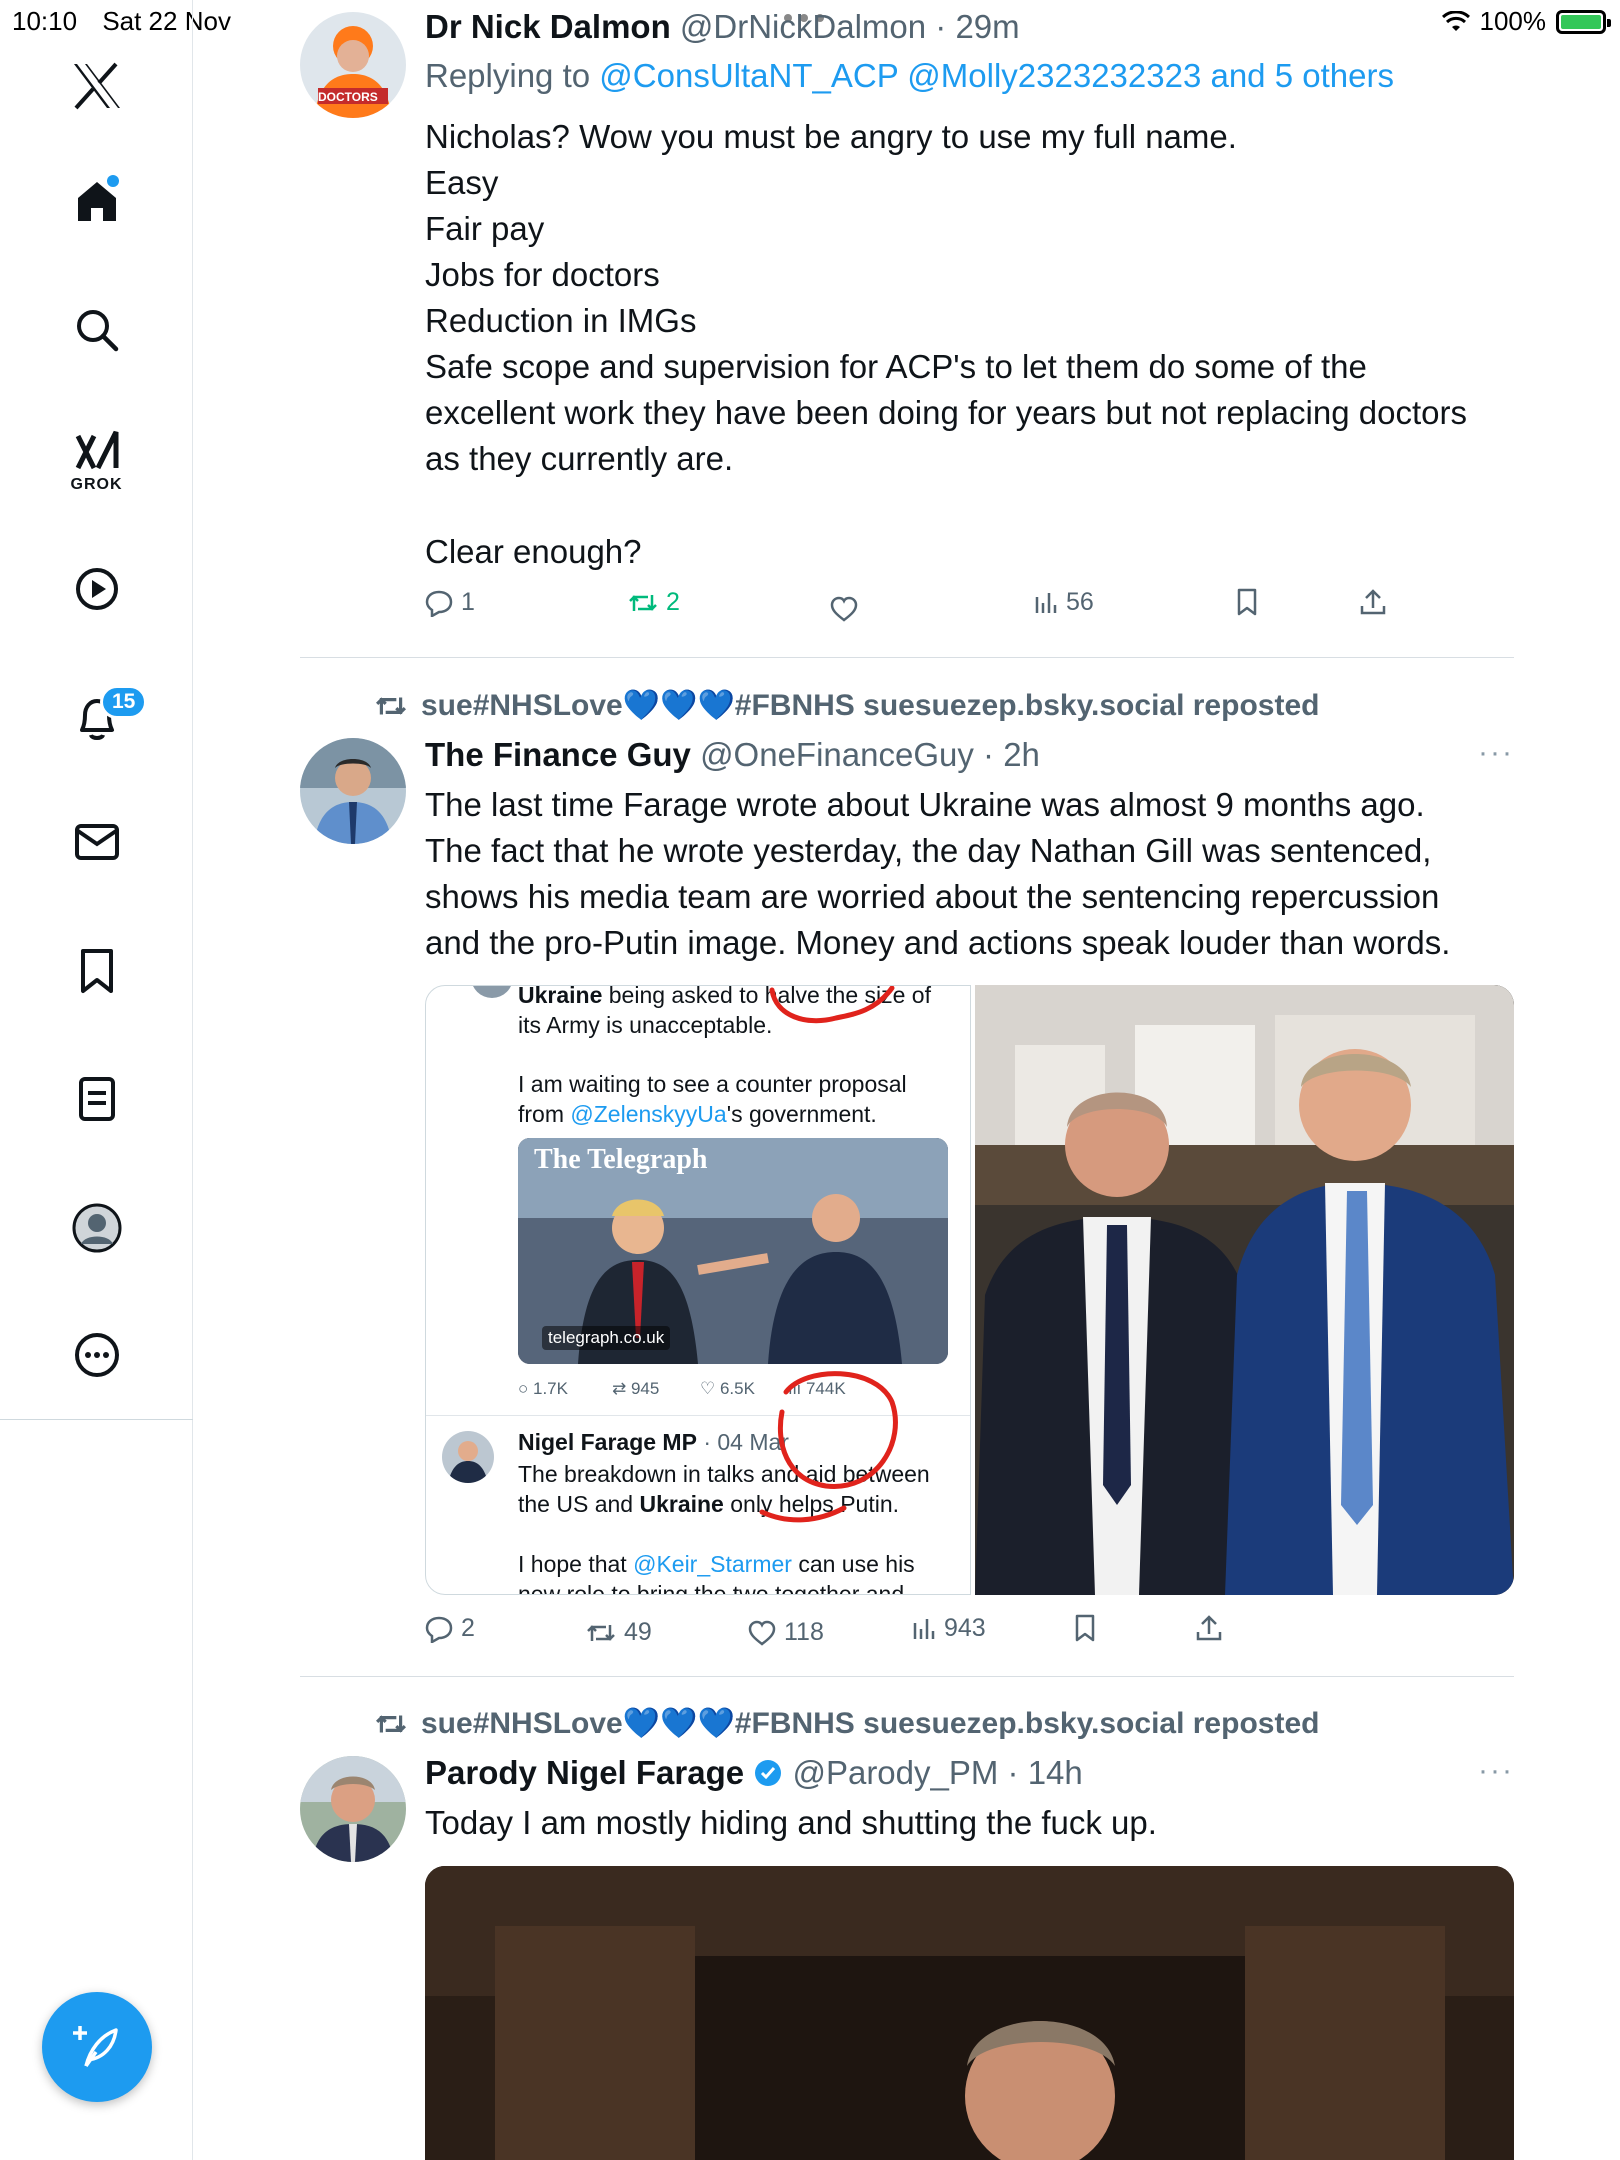  What do you see at coordinates (977, 26) in the screenshot?
I see `tweet-time: · 29m` at bounding box center [977, 26].